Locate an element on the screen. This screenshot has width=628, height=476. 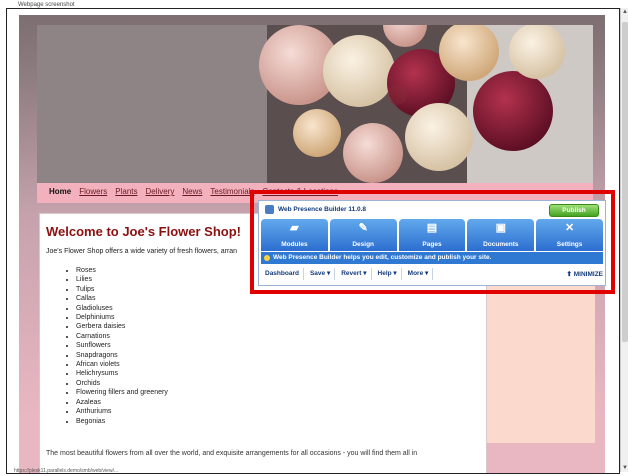
modules-icon: ▰ is located at coordinates (294, 228).